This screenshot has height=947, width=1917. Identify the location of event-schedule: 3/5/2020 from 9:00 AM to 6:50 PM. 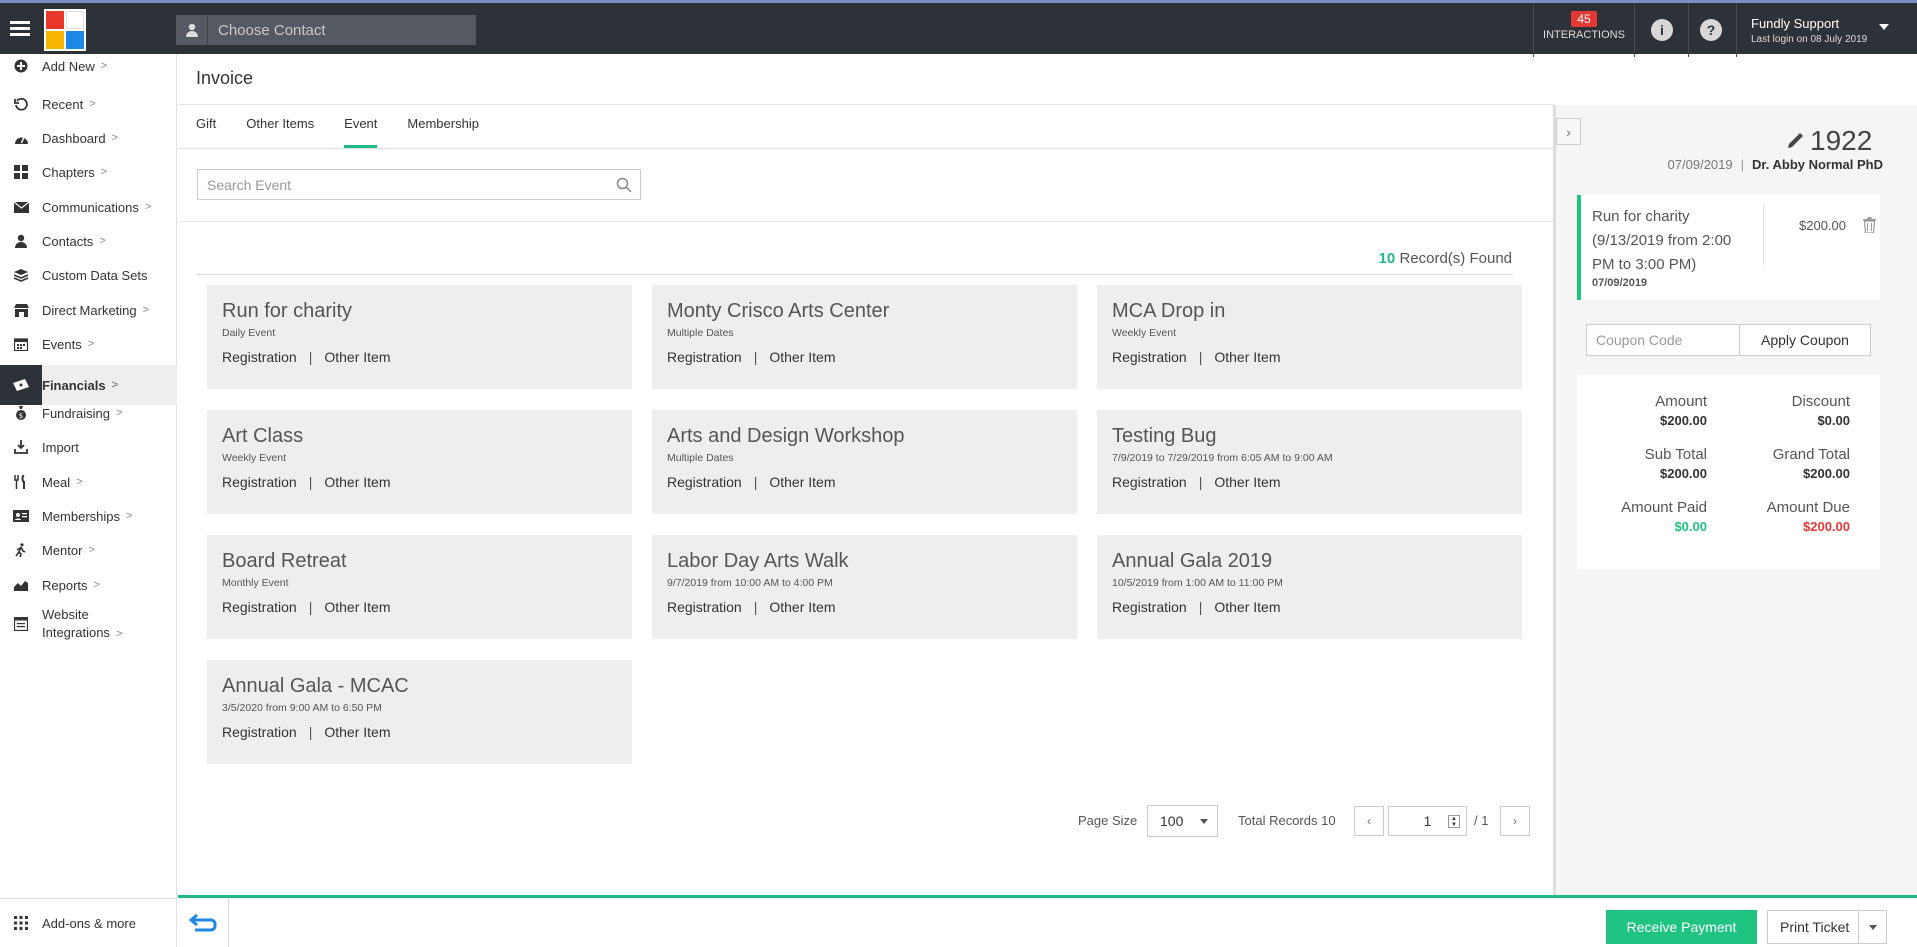
(302, 708).